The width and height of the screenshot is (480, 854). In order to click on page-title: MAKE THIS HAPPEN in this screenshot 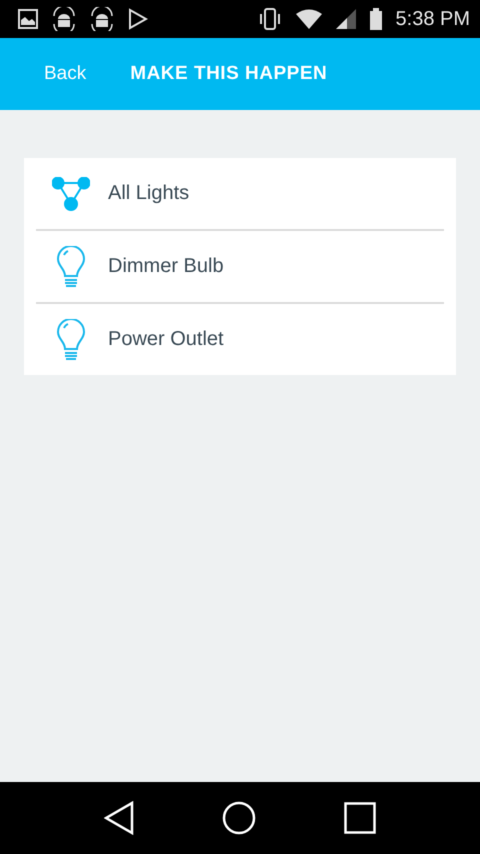, I will do `click(229, 74)`.